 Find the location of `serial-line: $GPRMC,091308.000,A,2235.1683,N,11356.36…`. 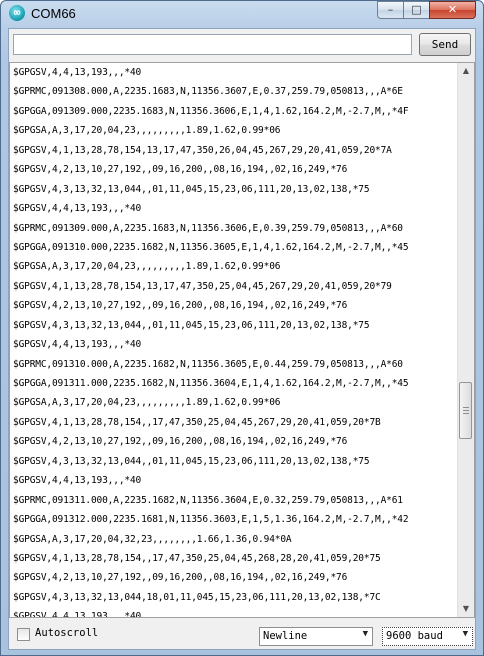

serial-line: $GPRMC,091308.000,A,2235.1683,N,11356.36… is located at coordinates (208, 92).